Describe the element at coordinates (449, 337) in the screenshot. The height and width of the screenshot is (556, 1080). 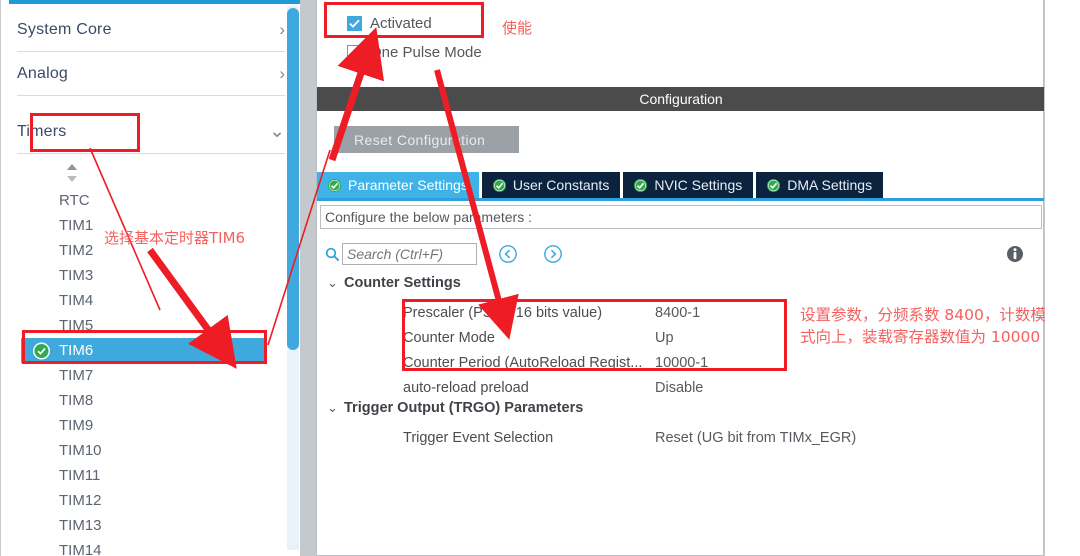
I see `param-name: Counter Mode` at that location.